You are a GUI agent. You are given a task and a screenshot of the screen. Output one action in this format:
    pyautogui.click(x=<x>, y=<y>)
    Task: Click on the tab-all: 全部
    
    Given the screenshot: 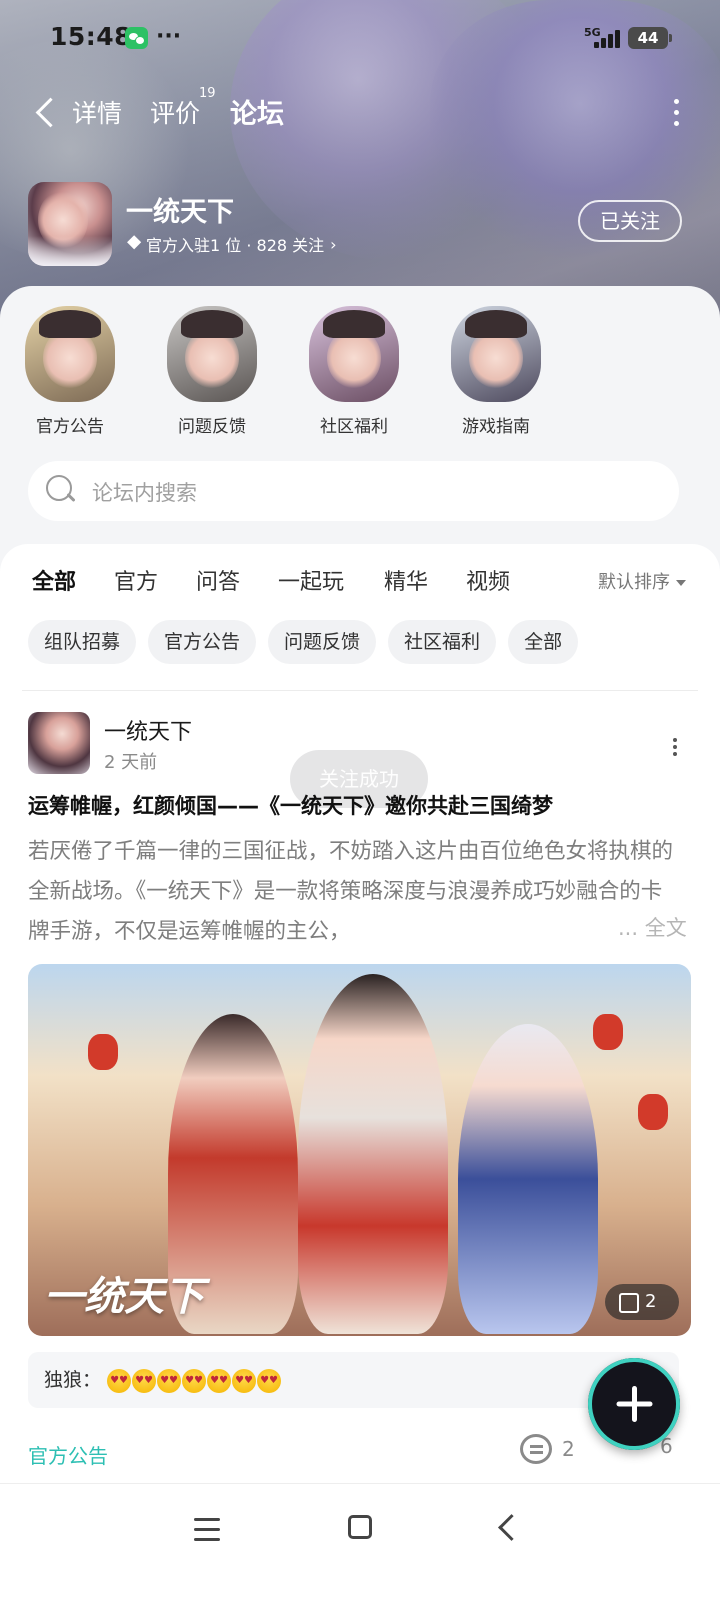 What is the action you would take?
    pyautogui.click(x=54, y=581)
    